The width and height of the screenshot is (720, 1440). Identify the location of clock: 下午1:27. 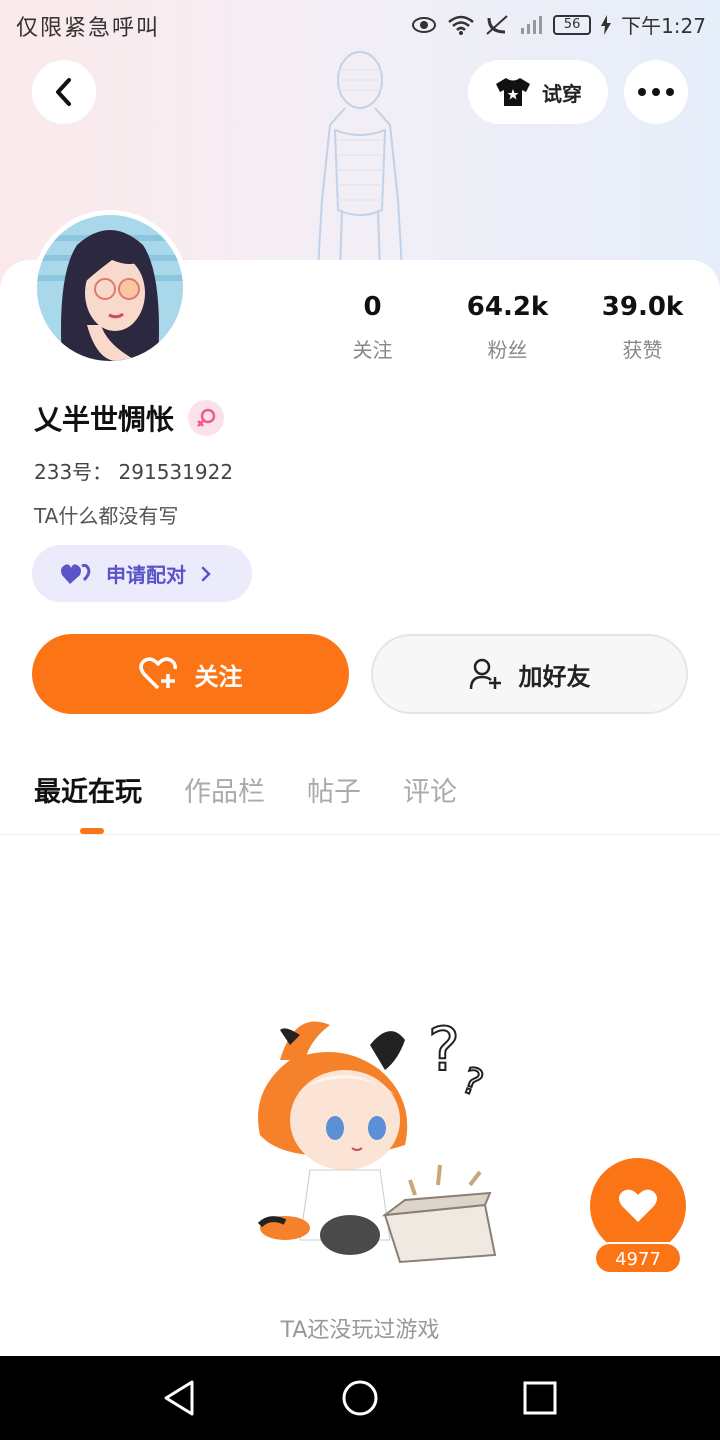
(663, 26).